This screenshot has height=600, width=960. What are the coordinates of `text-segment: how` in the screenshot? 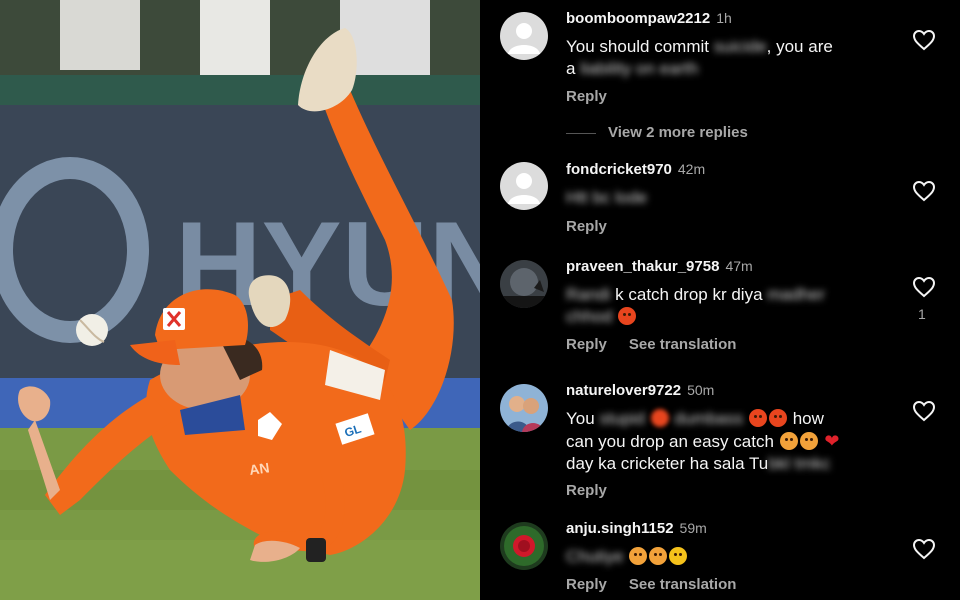 It's located at (805, 418).